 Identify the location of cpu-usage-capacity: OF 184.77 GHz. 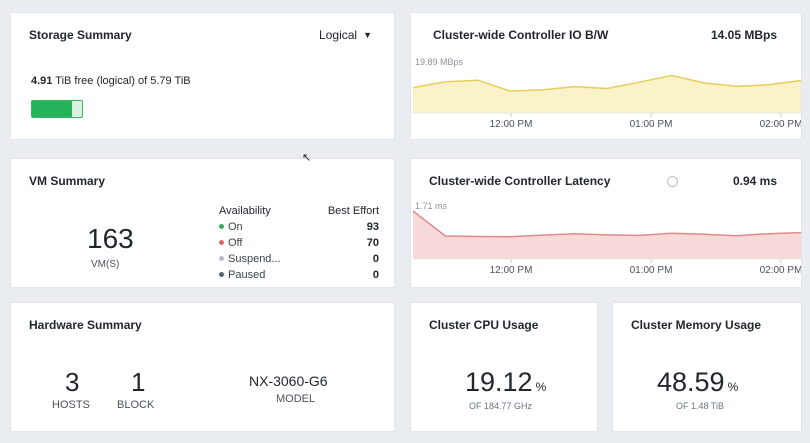
(501, 406).